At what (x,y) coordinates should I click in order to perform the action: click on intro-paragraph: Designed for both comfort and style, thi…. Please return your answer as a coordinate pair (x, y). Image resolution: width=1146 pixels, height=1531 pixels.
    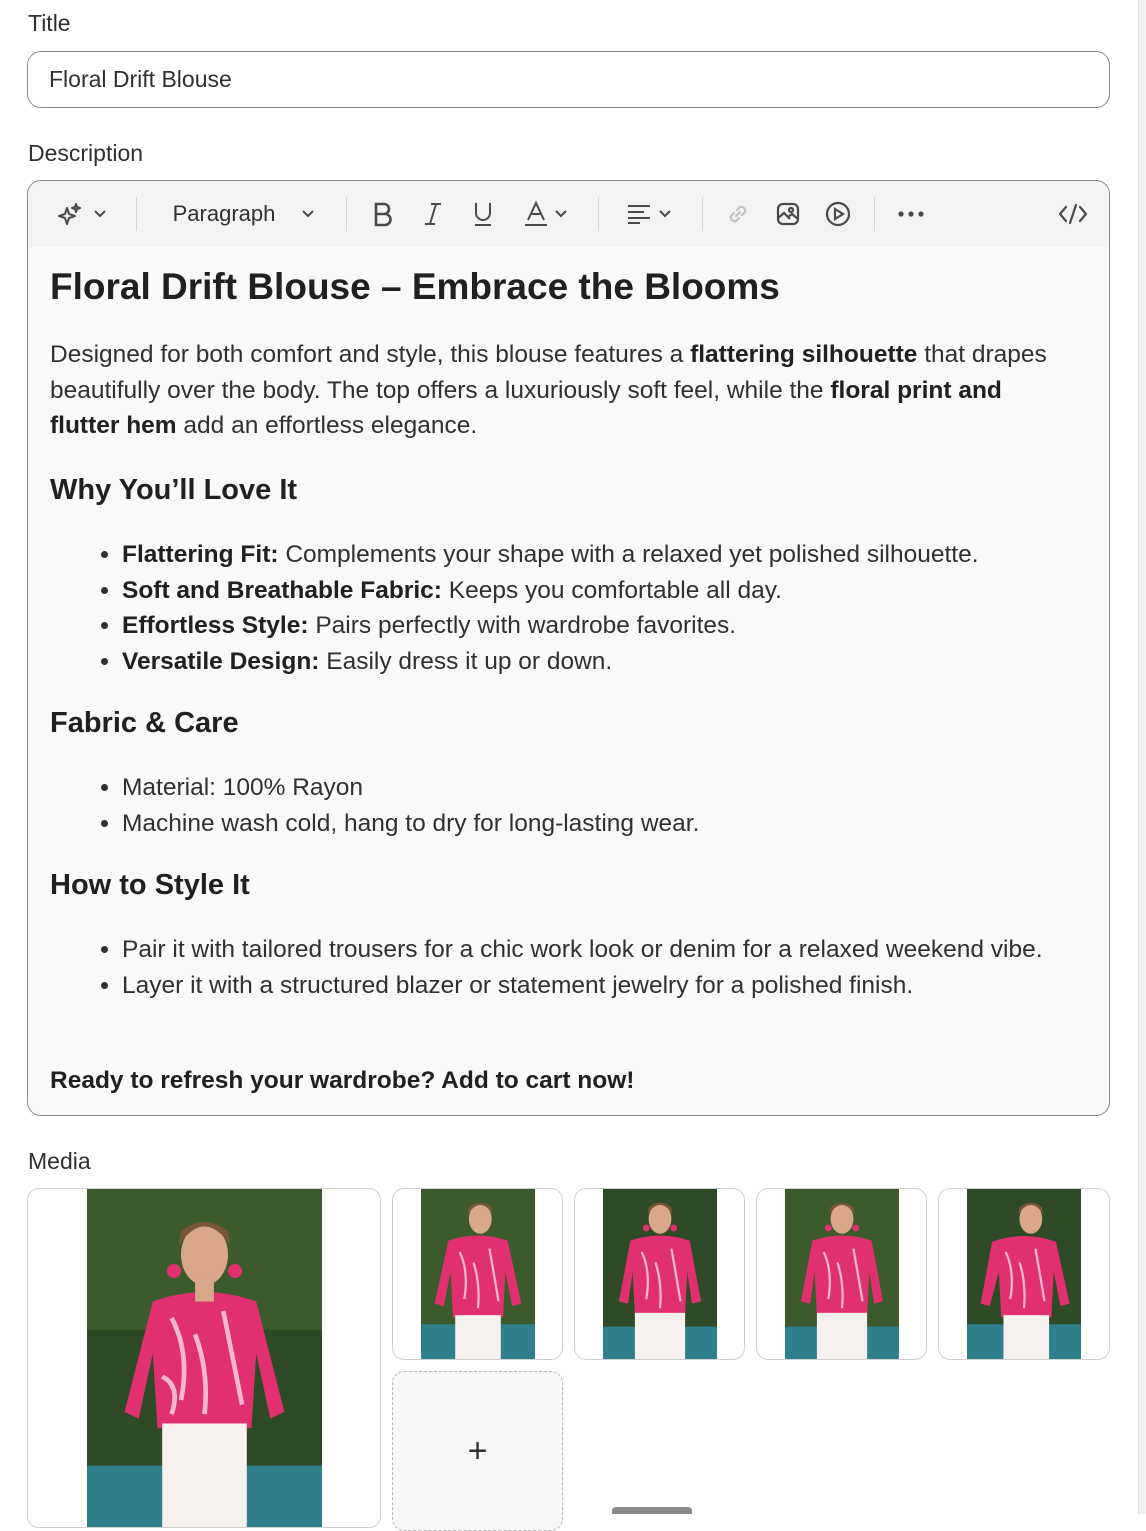
    Looking at the image, I should click on (548, 390).